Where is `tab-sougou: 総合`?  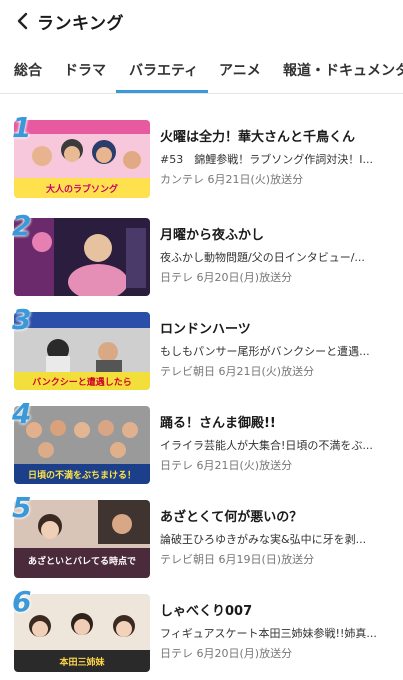 tab-sougou: 総合 is located at coordinates (28, 70).